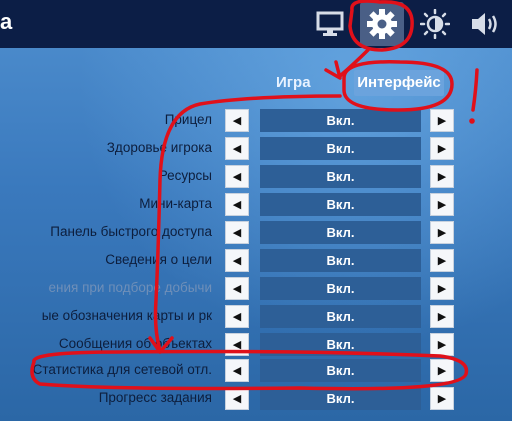 The image size is (512, 421). Describe the element at coordinates (256, 289) in the screenshot. I see `setting-row-loot-pickup: ения при подборе добычи ◀ Вкл. ▶` at that location.